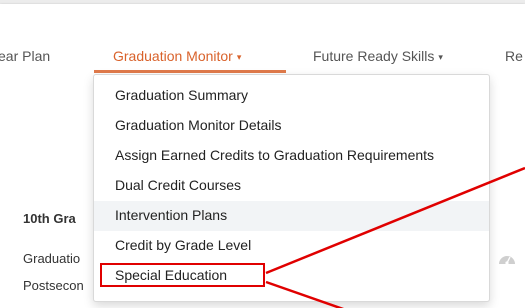 This screenshot has width=525, height=308. What do you see at coordinates (291, 96) in the screenshot?
I see `menu-item-graduation-summary: Graduation Summary` at bounding box center [291, 96].